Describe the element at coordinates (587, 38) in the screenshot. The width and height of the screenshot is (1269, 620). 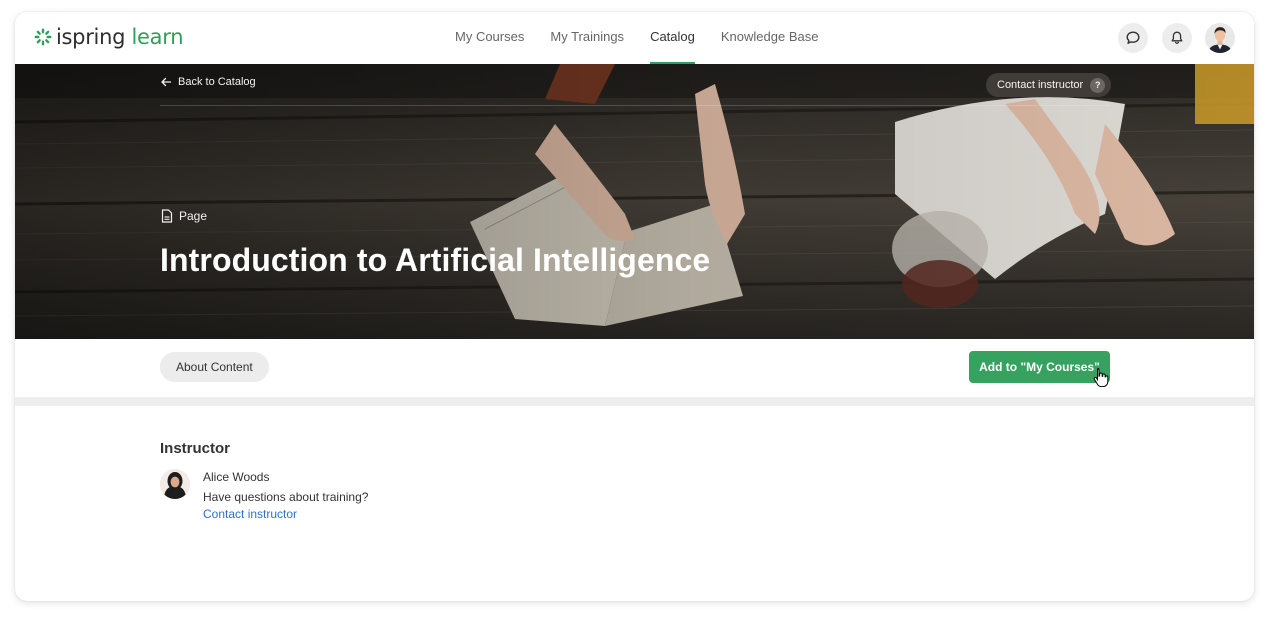
I see `nav-my-trainings: My Trainings` at that location.